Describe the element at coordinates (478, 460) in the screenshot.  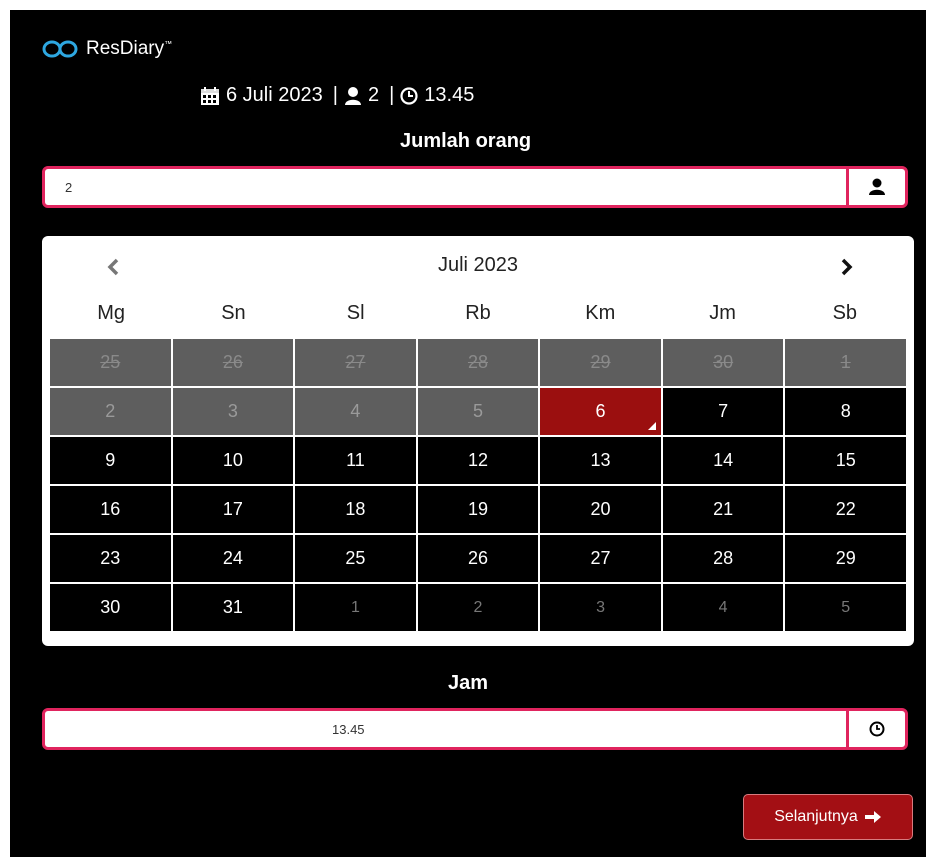
I see `day-cell: 12` at that location.